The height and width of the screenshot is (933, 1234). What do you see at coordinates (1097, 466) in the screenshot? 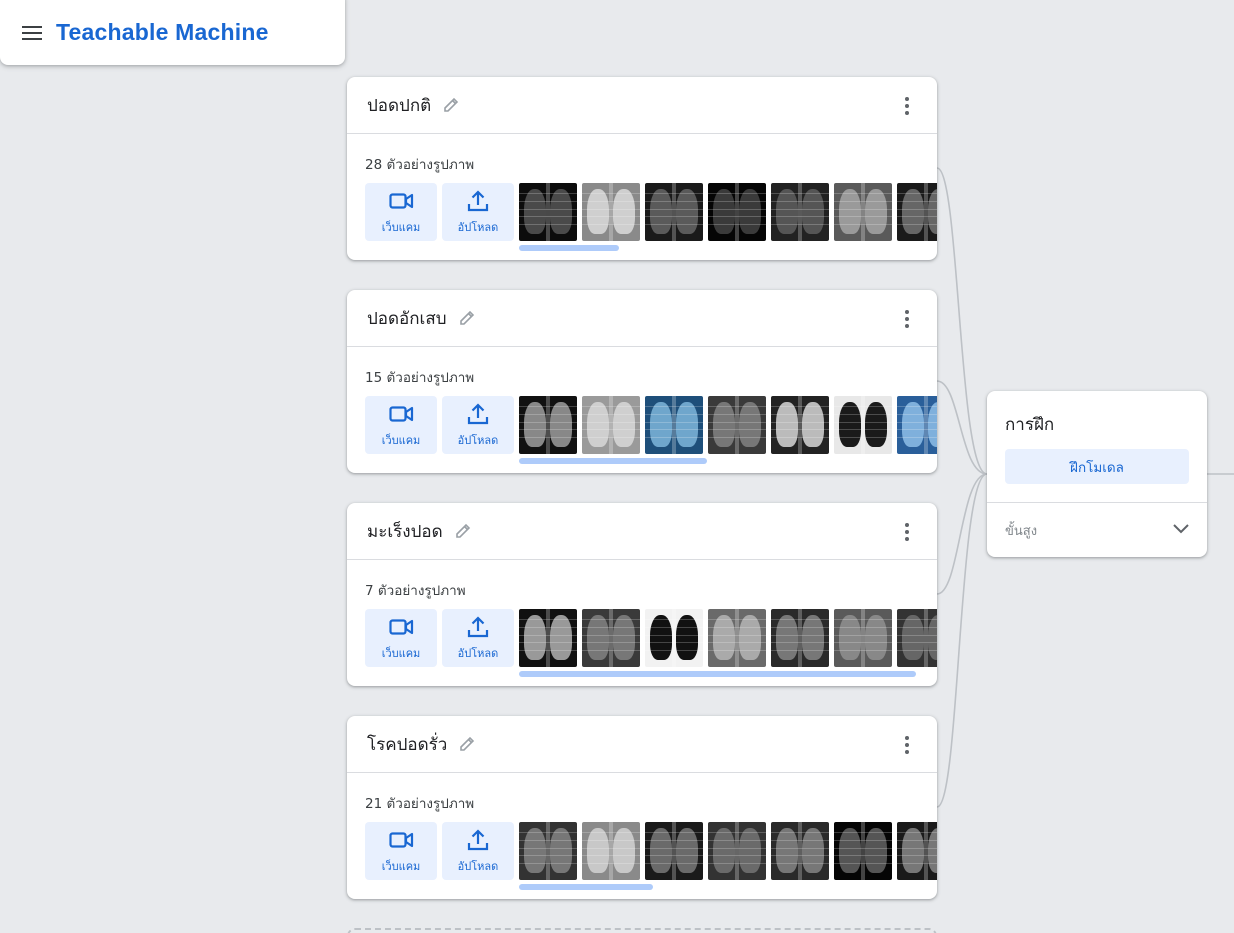
I see `train-model-button: ฝึกโมเดล` at bounding box center [1097, 466].